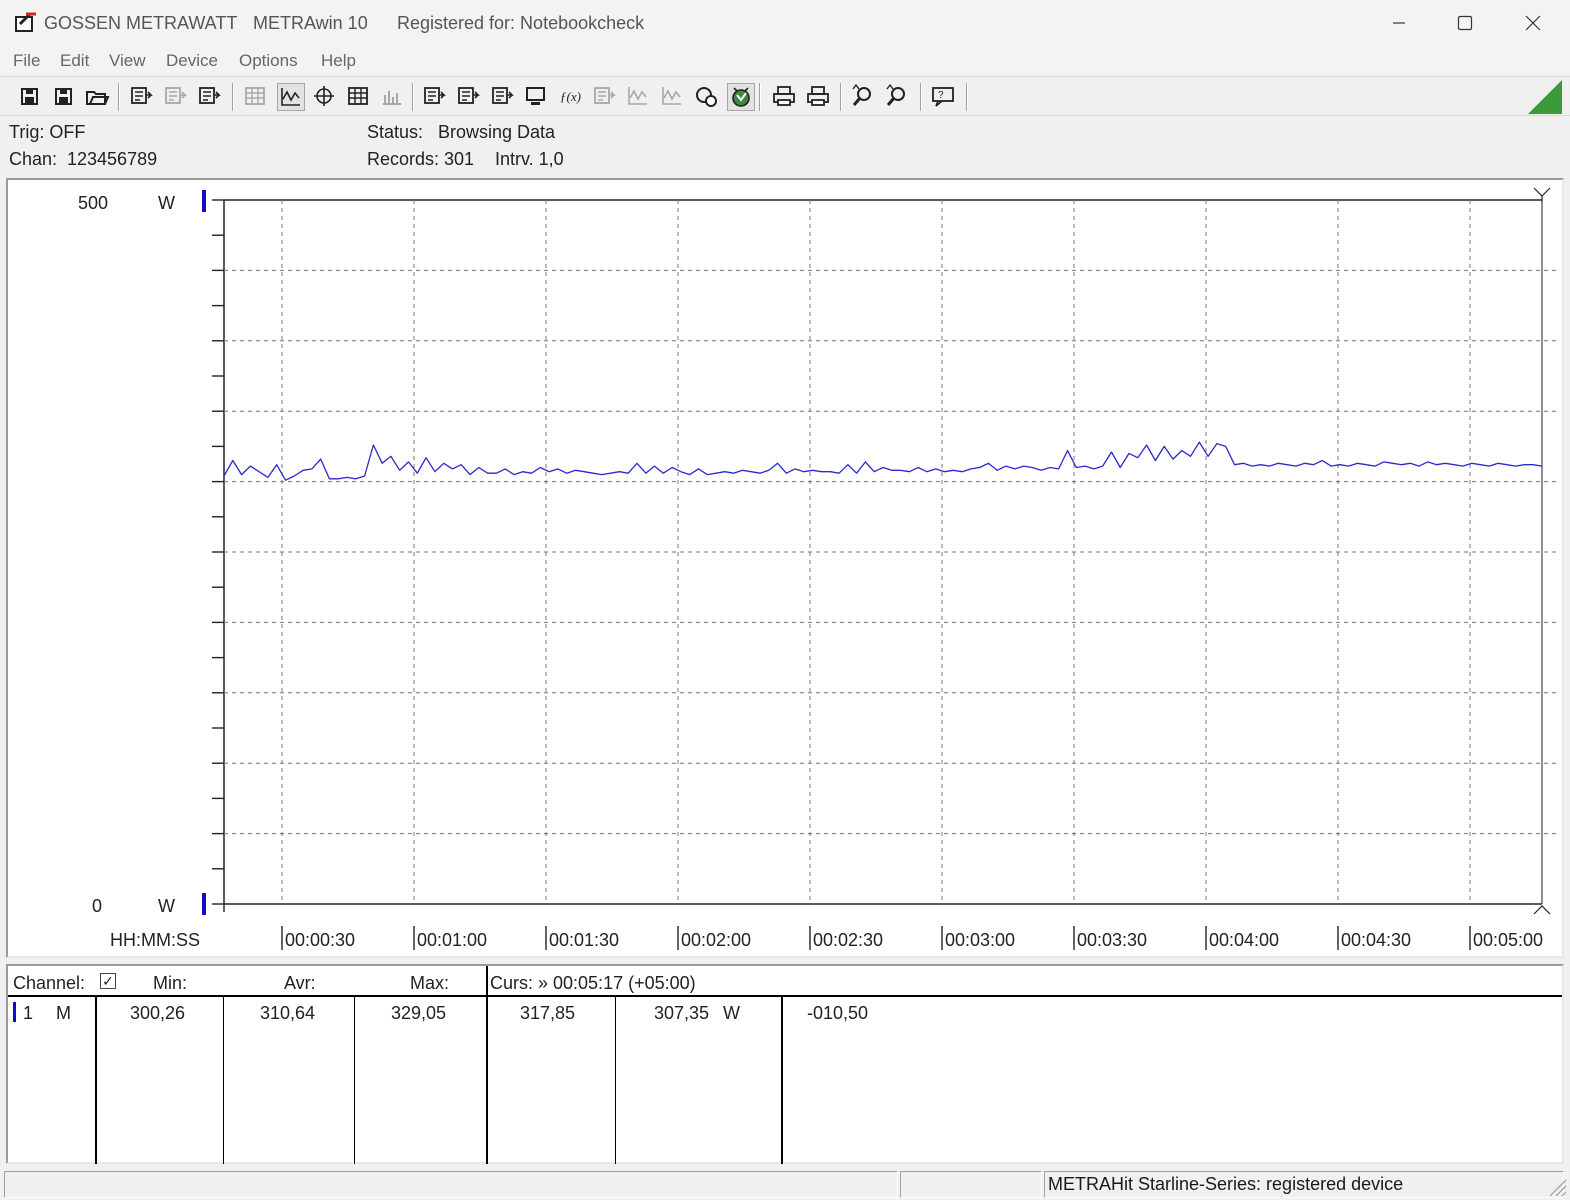 The height and width of the screenshot is (1200, 1570). Describe the element at coordinates (65, 97) in the screenshot. I see `save-as-tool-button` at that location.